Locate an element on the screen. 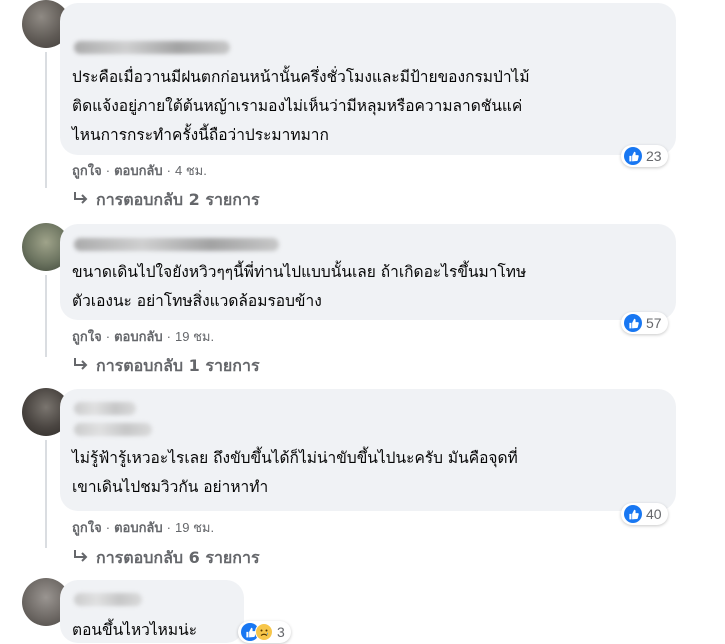  reaction-count: 3 is located at coordinates (264, 632).